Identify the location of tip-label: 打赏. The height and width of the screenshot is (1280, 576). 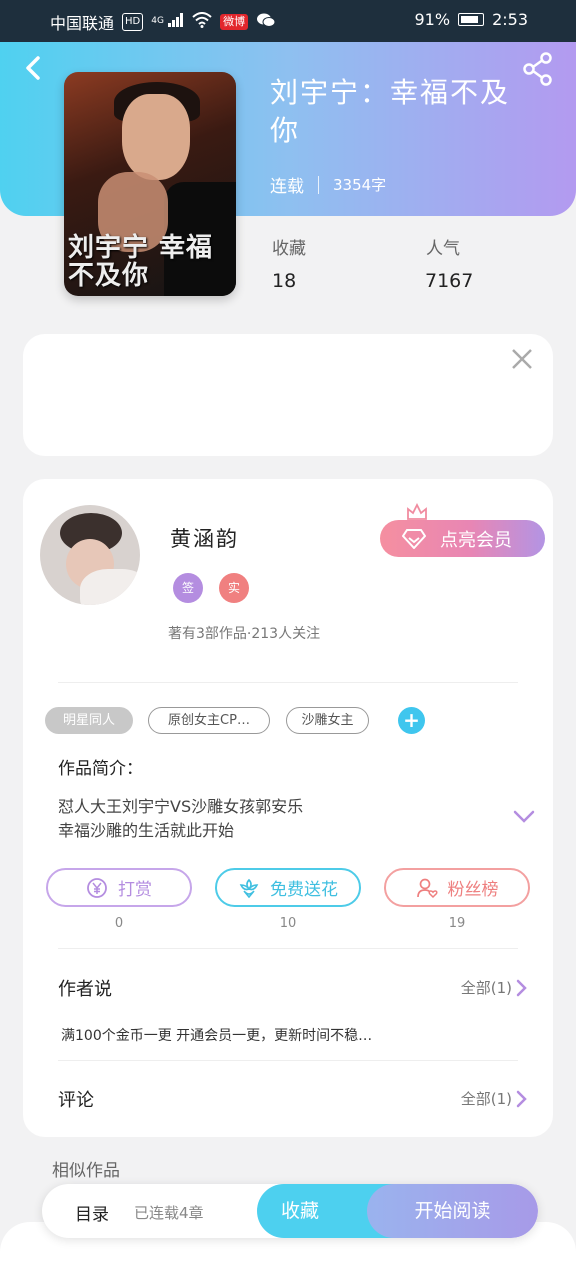
(135, 890).